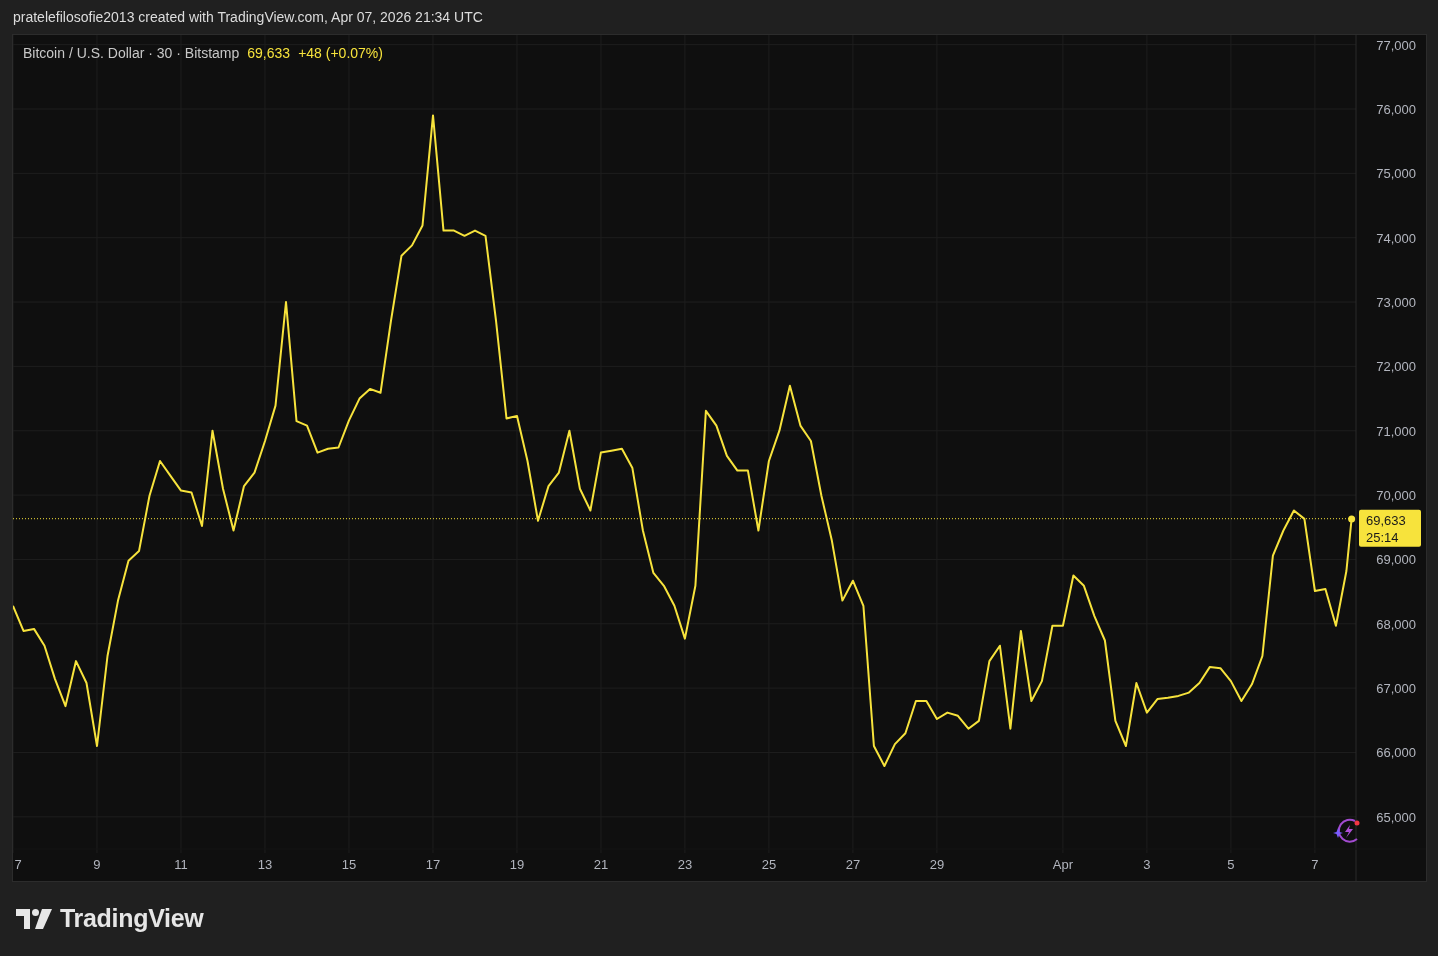 Image resolution: width=1438 pixels, height=956 pixels. I want to click on axis-label: 13, so click(265, 864).